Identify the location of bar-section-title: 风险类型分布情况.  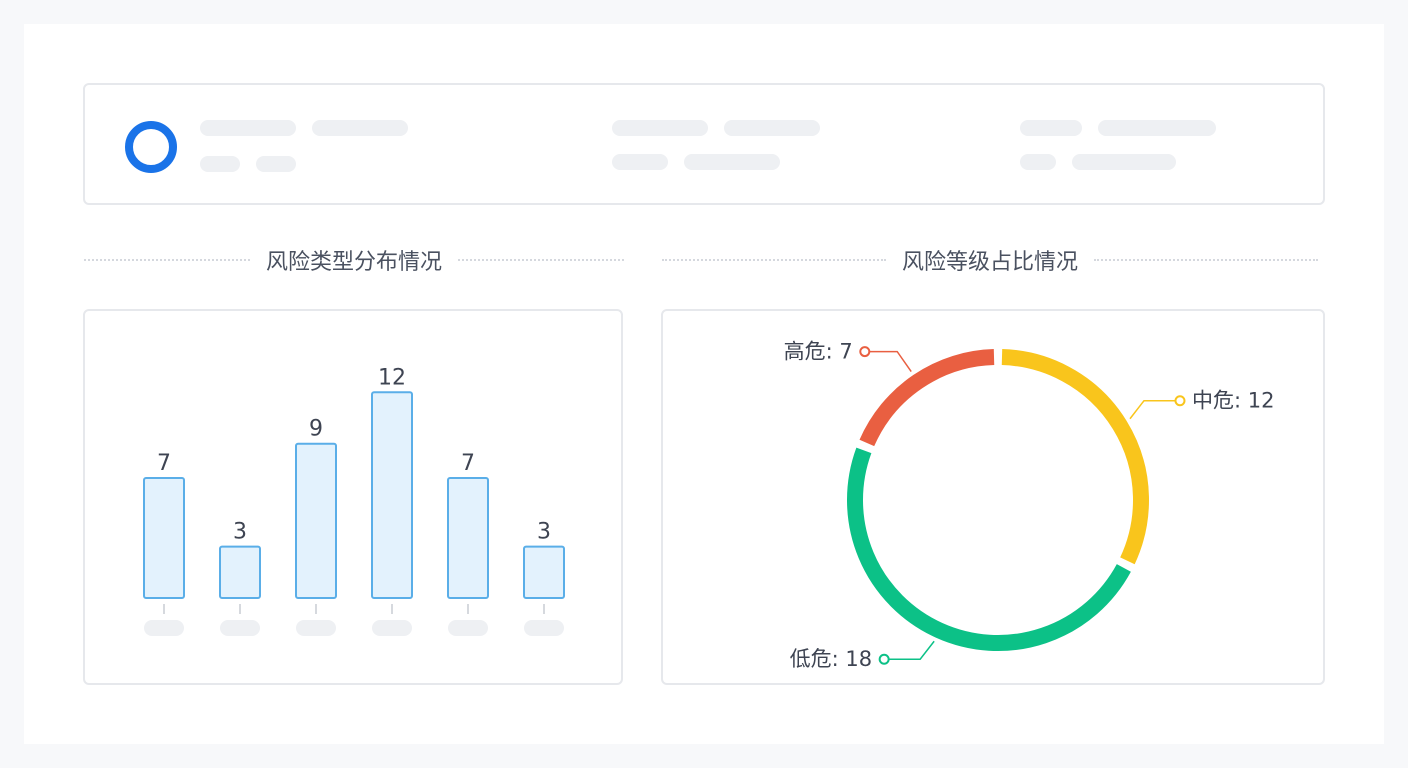
(354, 260).